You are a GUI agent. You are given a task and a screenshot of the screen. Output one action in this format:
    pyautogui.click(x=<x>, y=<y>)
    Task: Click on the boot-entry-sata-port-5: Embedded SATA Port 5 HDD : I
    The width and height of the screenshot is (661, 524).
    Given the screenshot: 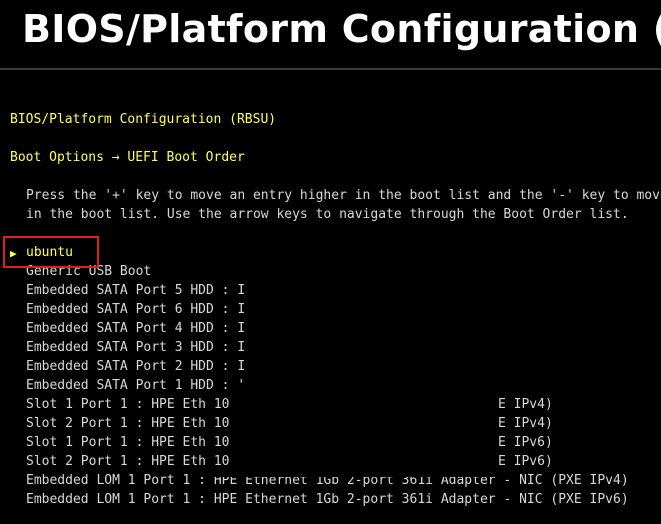 What is the action you would take?
    pyautogui.click(x=135, y=290)
    